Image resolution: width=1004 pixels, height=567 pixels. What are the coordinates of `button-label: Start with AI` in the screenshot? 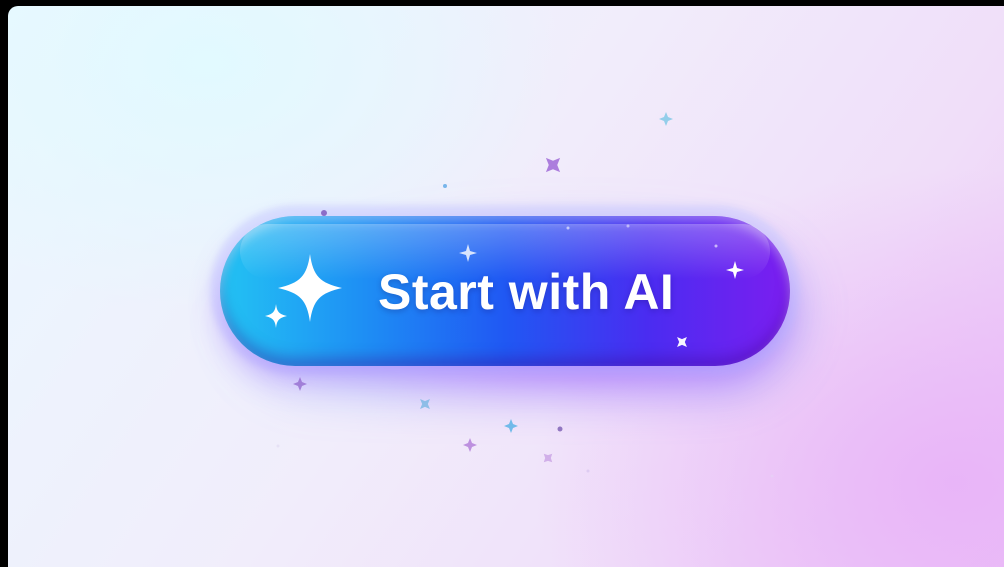 It's located at (526, 292).